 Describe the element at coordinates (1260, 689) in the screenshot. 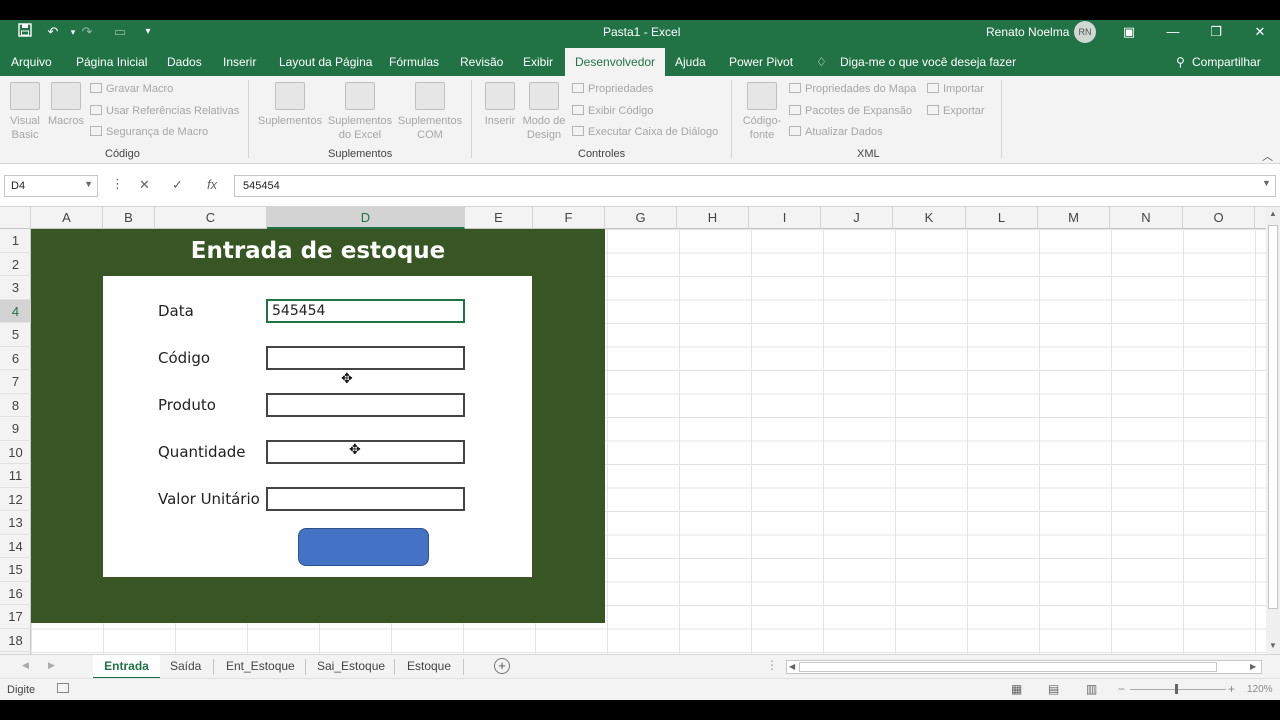

I see `zoom-level: 120%` at that location.